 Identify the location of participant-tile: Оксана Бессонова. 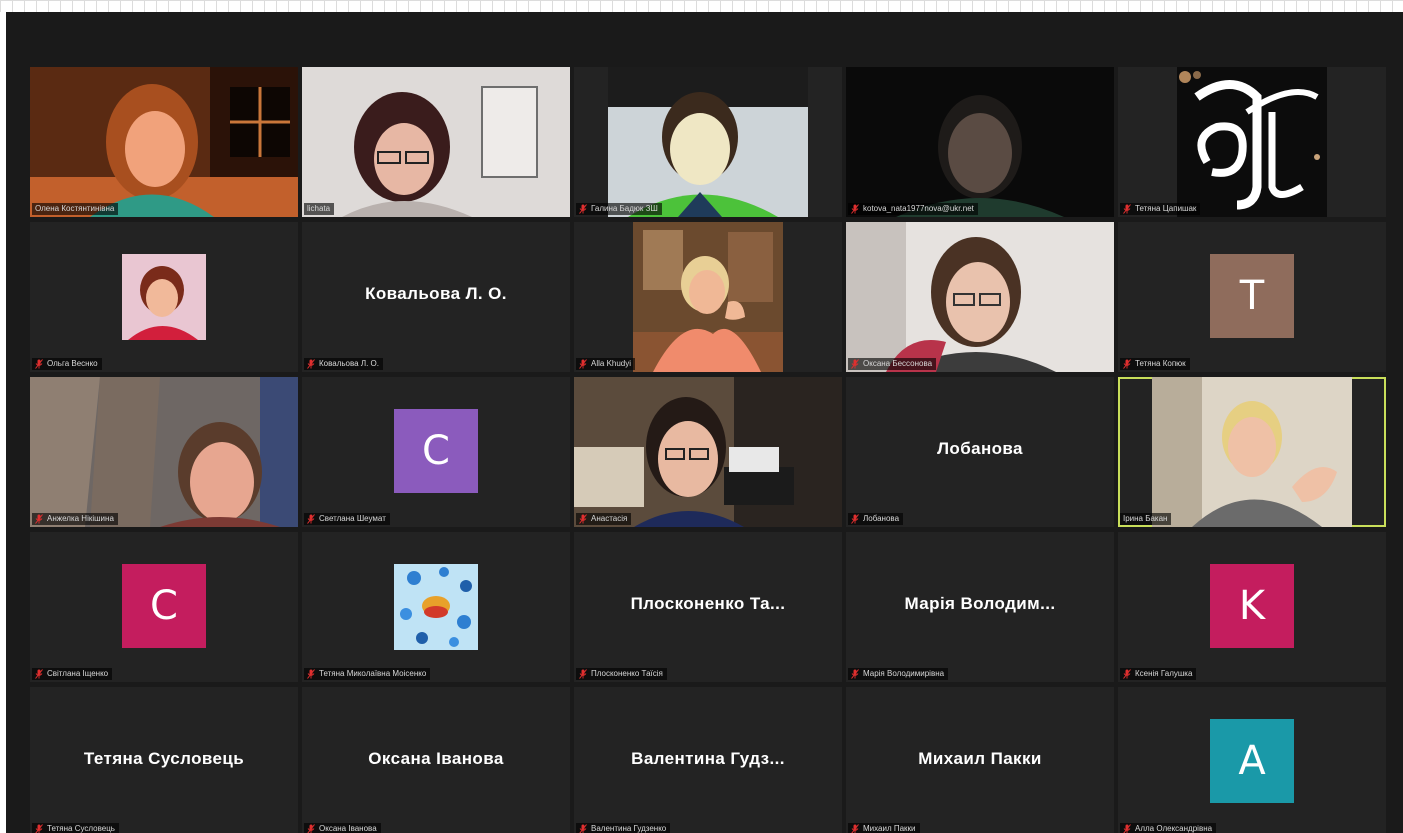
(980, 297).